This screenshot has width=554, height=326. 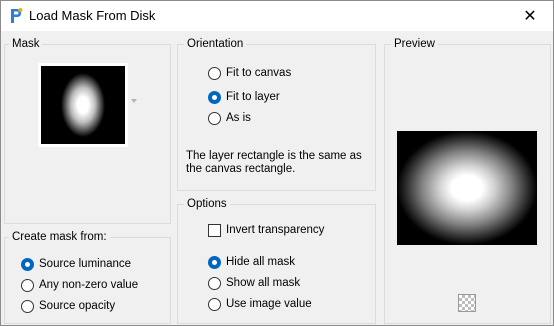 I want to click on mask-group-label: Mask, so click(x=26, y=44).